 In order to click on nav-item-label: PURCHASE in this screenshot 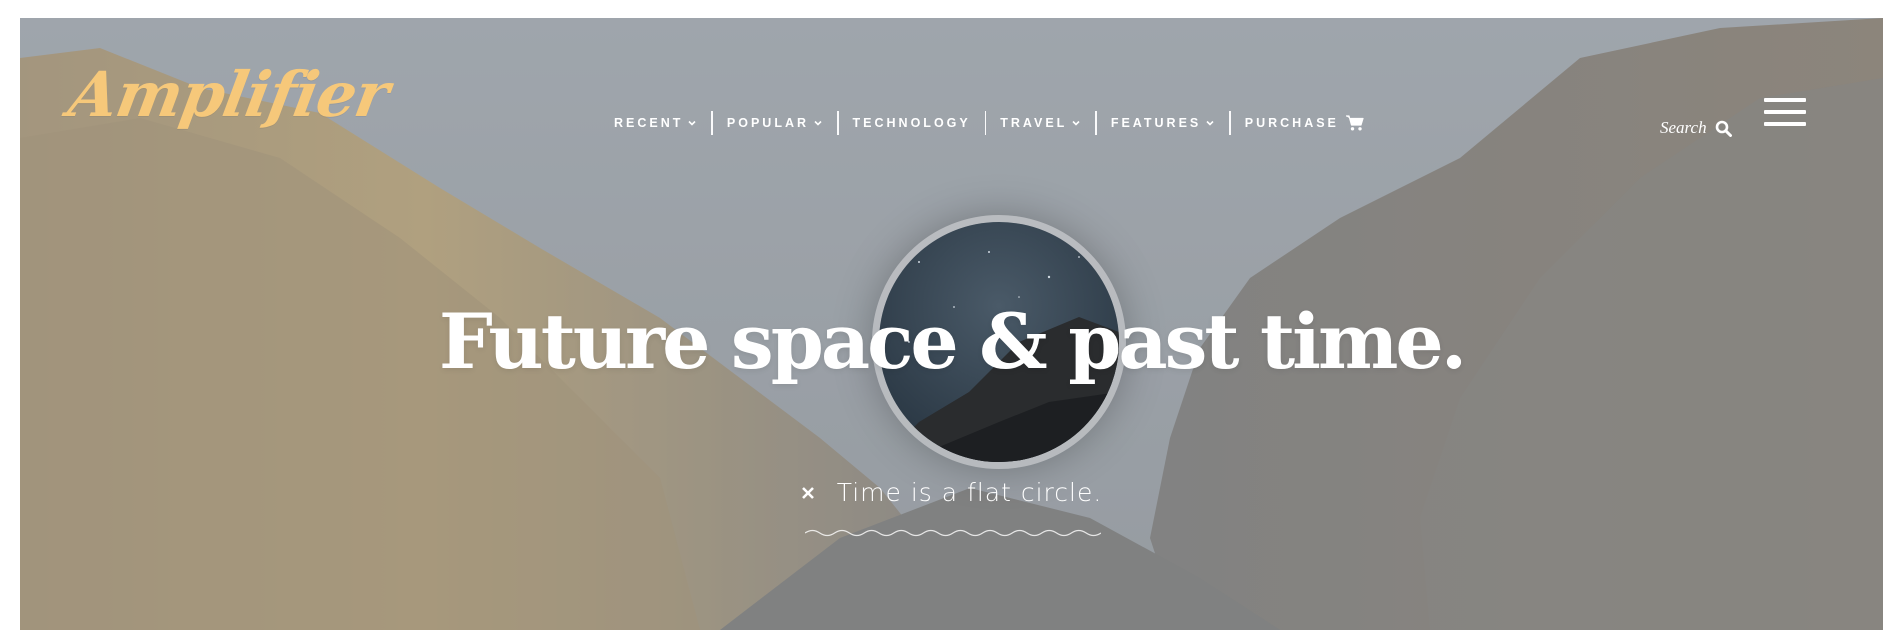, I will do `click(1291, 123)`.